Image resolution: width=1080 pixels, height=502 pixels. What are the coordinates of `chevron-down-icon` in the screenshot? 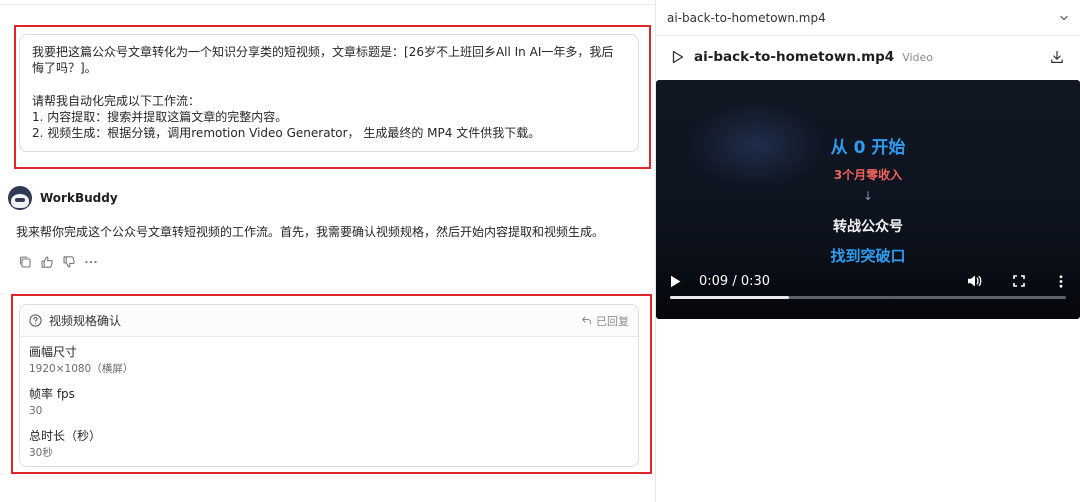 It's located at (1064, 18).